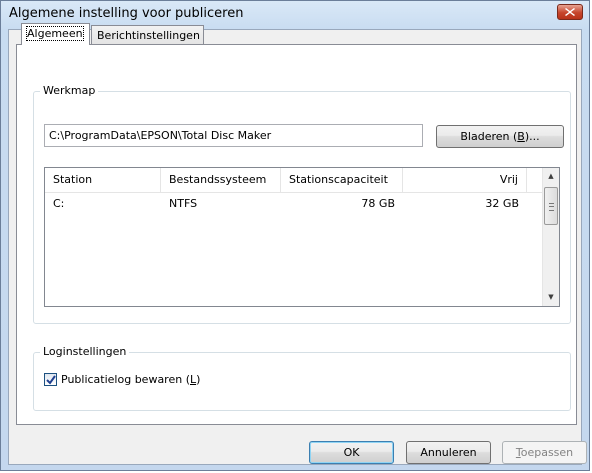  What do you see at coordinates (521, 136) in the screenshot?
I see `browse-accel: B` at bounding box center [521, 136].